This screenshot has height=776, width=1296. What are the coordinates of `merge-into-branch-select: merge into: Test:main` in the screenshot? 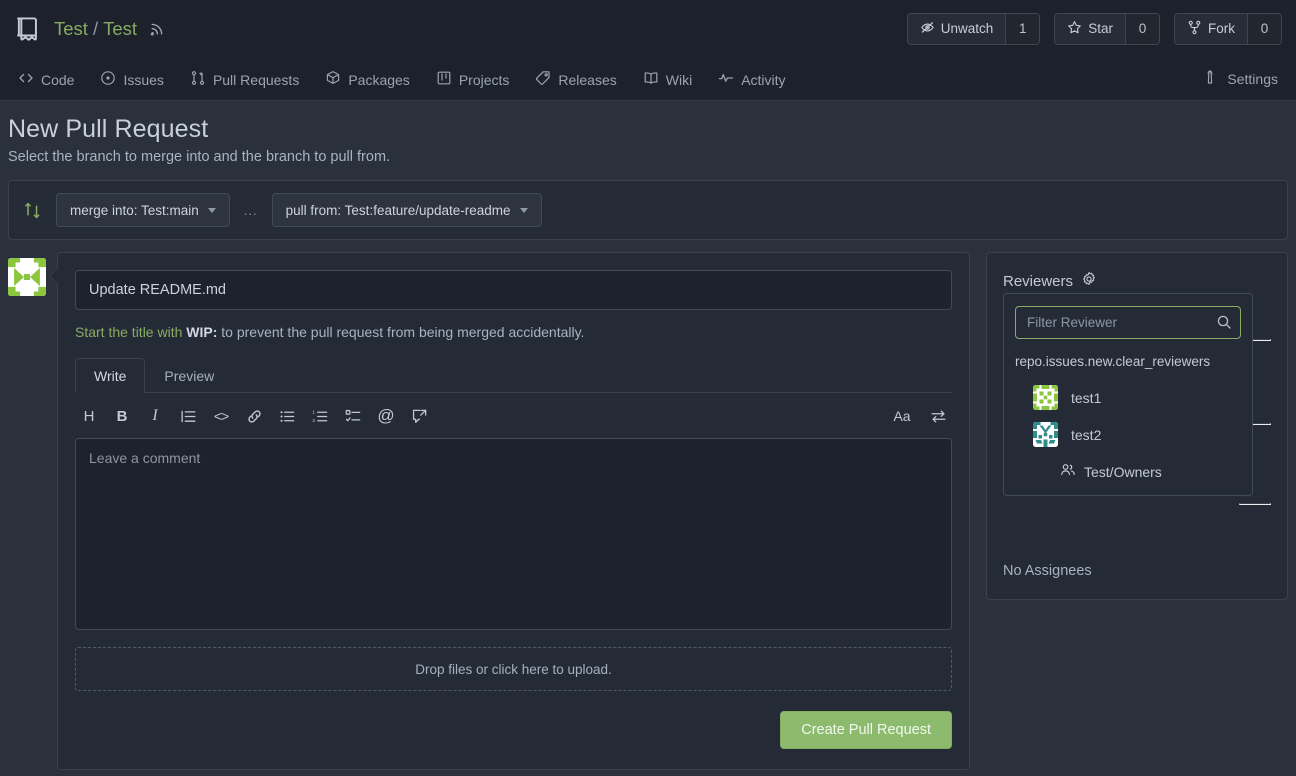 It's located at (143, 210).